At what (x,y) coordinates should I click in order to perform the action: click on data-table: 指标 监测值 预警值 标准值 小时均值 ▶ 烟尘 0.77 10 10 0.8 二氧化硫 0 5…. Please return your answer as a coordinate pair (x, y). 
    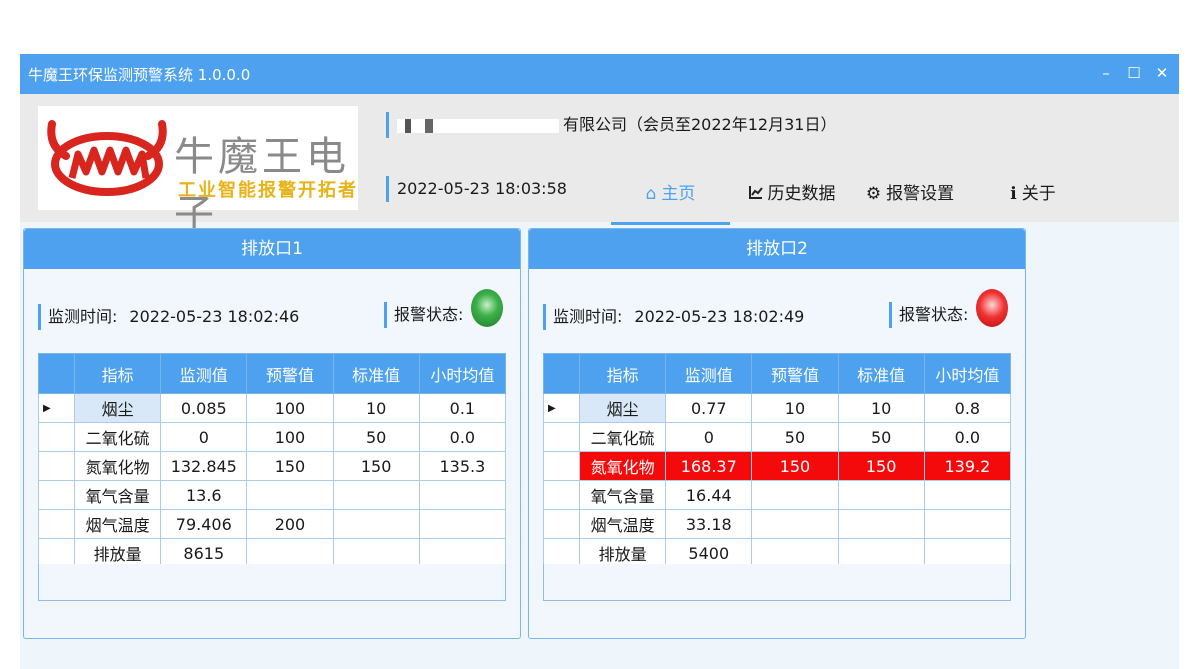
    Looking at the image, I should click on (777, 460).